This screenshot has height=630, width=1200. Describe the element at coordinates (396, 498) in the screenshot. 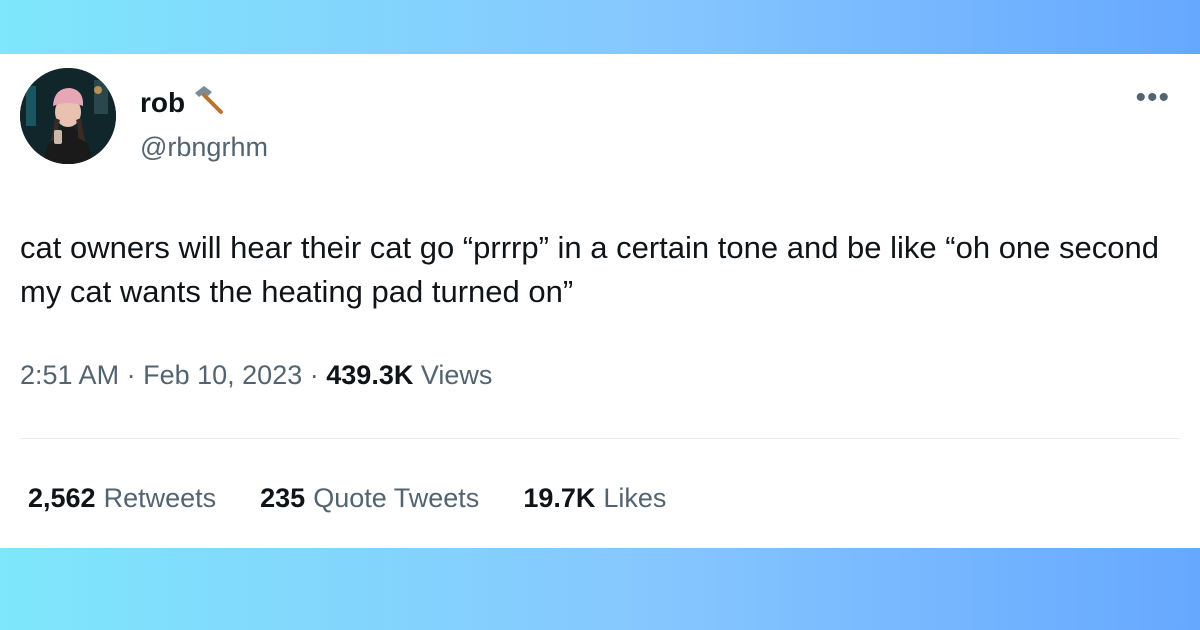

I see `quote-tweets-label: Quote Tweets` at that location.